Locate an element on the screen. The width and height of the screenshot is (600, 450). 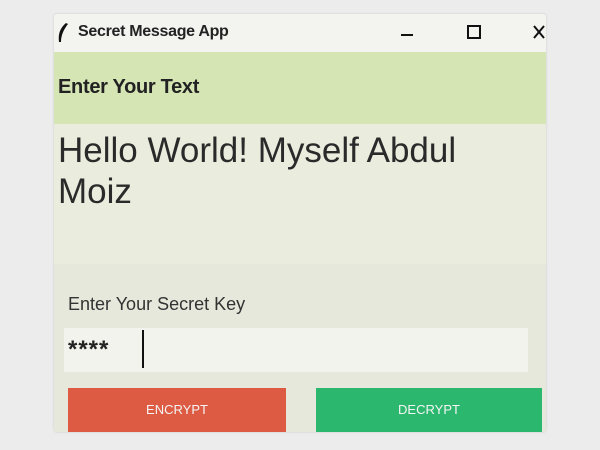
window-title: Secret Message App is located at coordinates (153, 31).